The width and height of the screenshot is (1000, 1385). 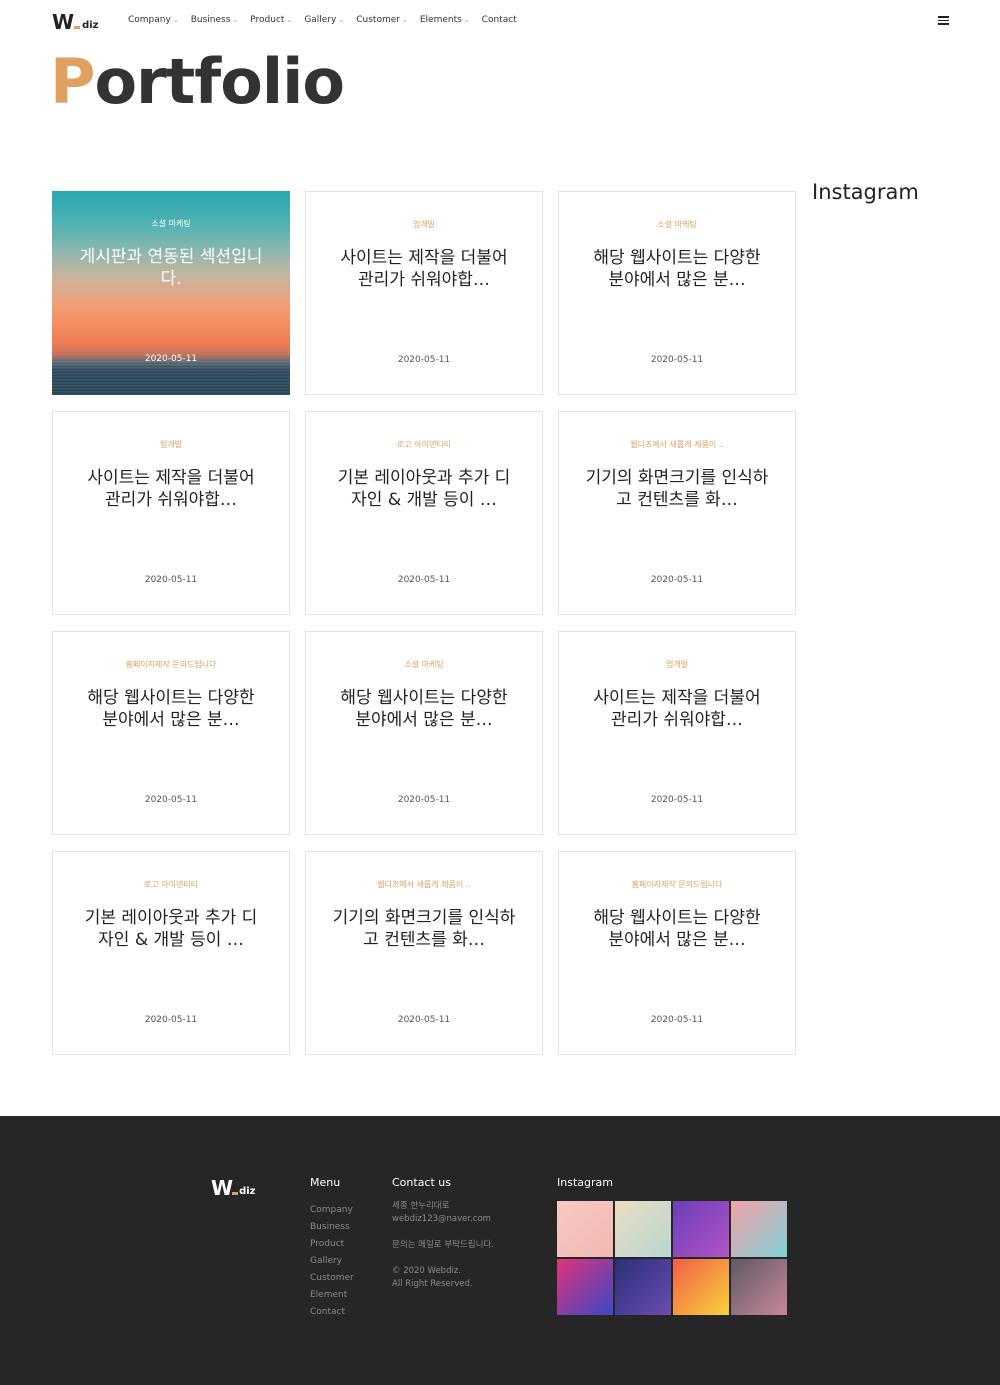 I want to click on nav-item-elements: Elements ⌄, so click(x=445, y=20).